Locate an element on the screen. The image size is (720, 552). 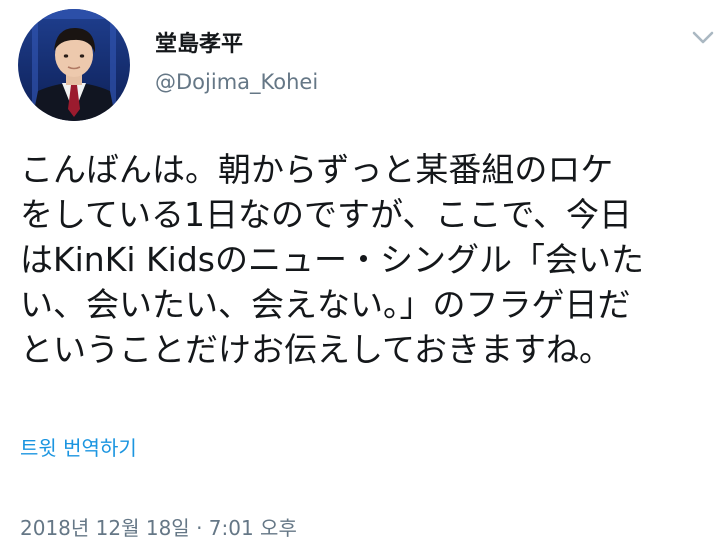
tweet-text-line: をしている1日なのですが、ここで、今日 is located at coordinates (326, 214).